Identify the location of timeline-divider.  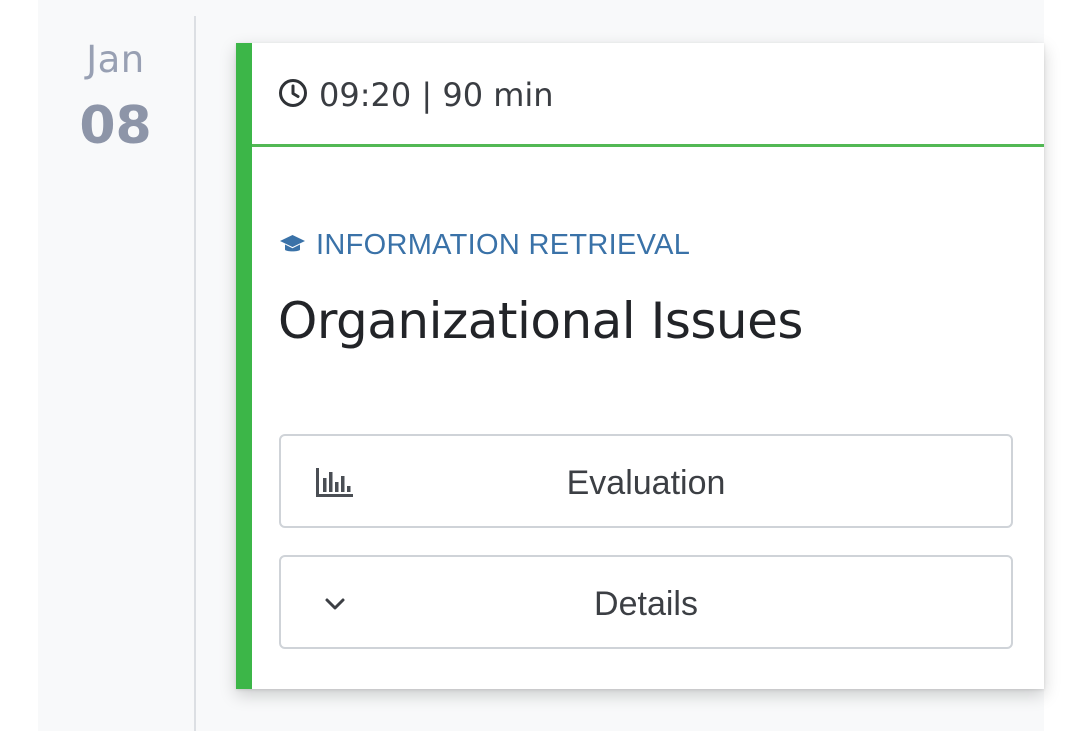
(195, 373).